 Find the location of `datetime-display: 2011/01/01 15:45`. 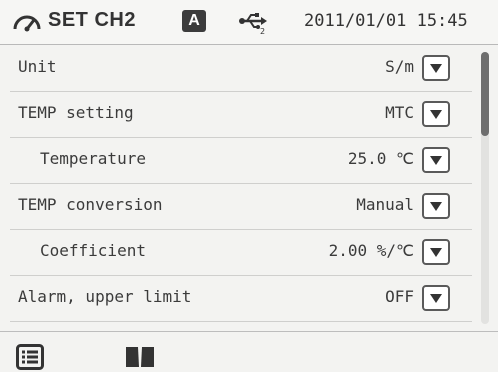

datetime-display: 2011/01/01 15:45 is located at coordinates (386, 21).